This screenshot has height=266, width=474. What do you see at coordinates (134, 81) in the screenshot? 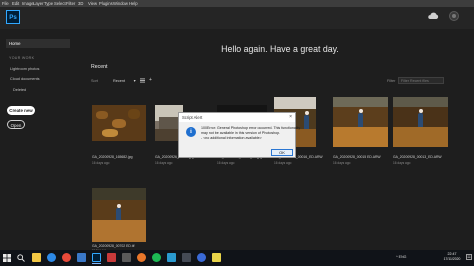
I see `chevron-down-icon: ▼` at bounding box center [134, 81].